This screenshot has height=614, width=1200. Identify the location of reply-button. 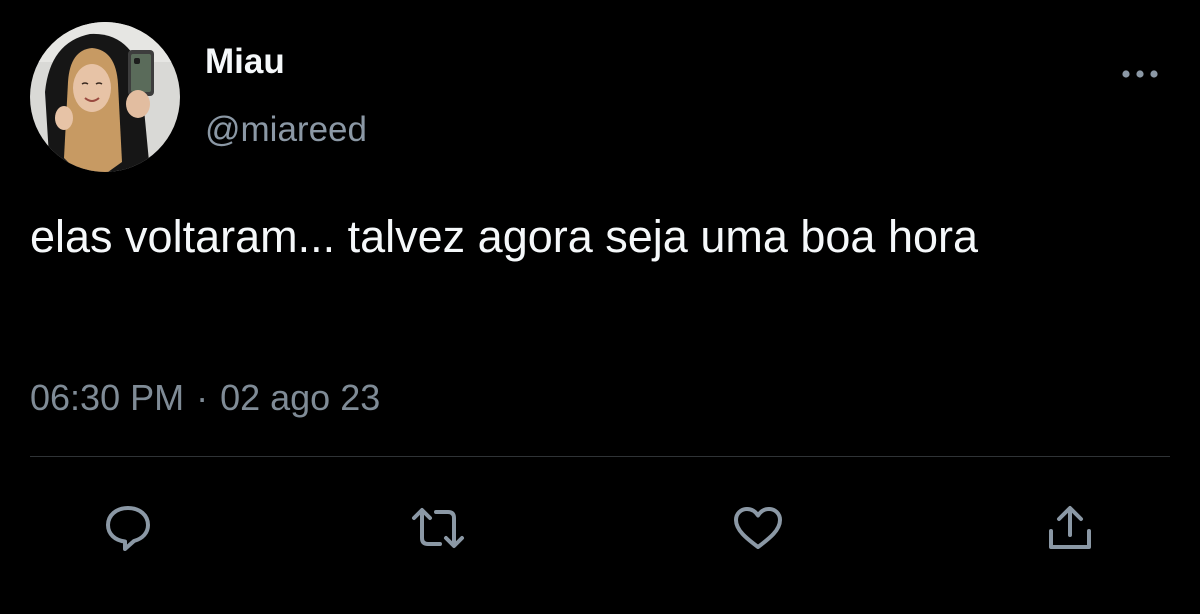
(128, 528).